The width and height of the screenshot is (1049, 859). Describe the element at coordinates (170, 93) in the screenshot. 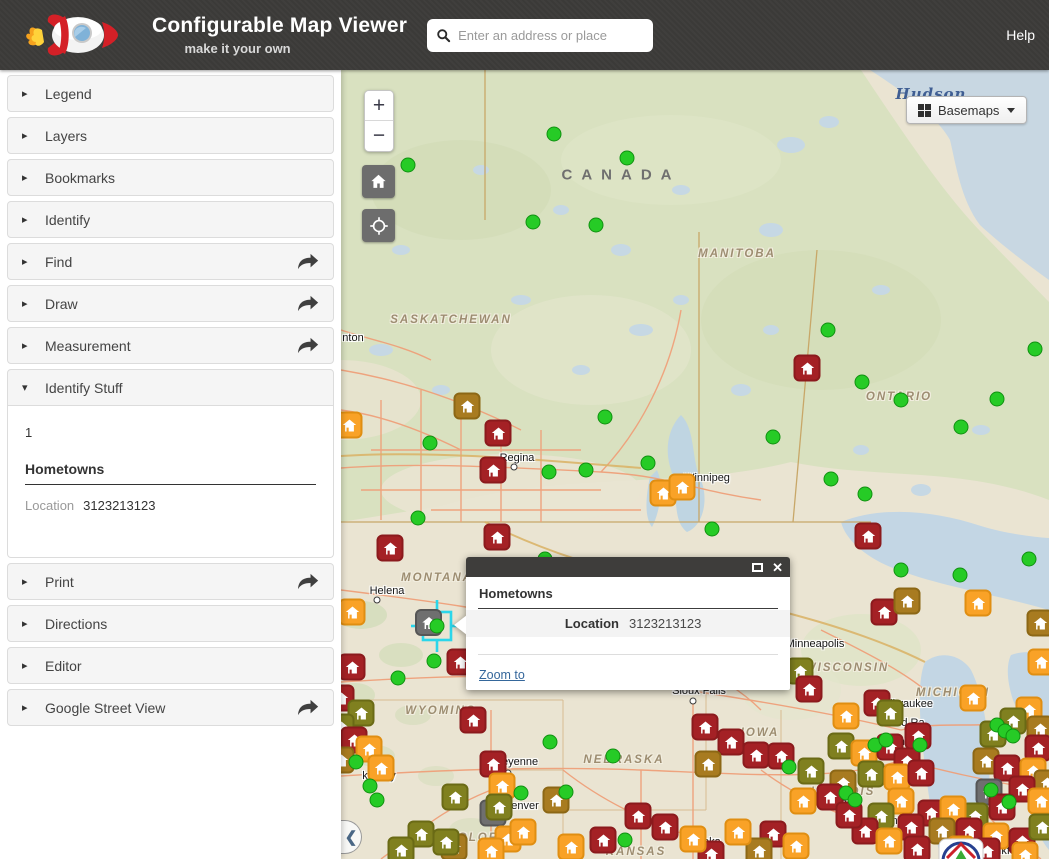

I see `sidebar-item-legend: ▸ Legend` at that location.